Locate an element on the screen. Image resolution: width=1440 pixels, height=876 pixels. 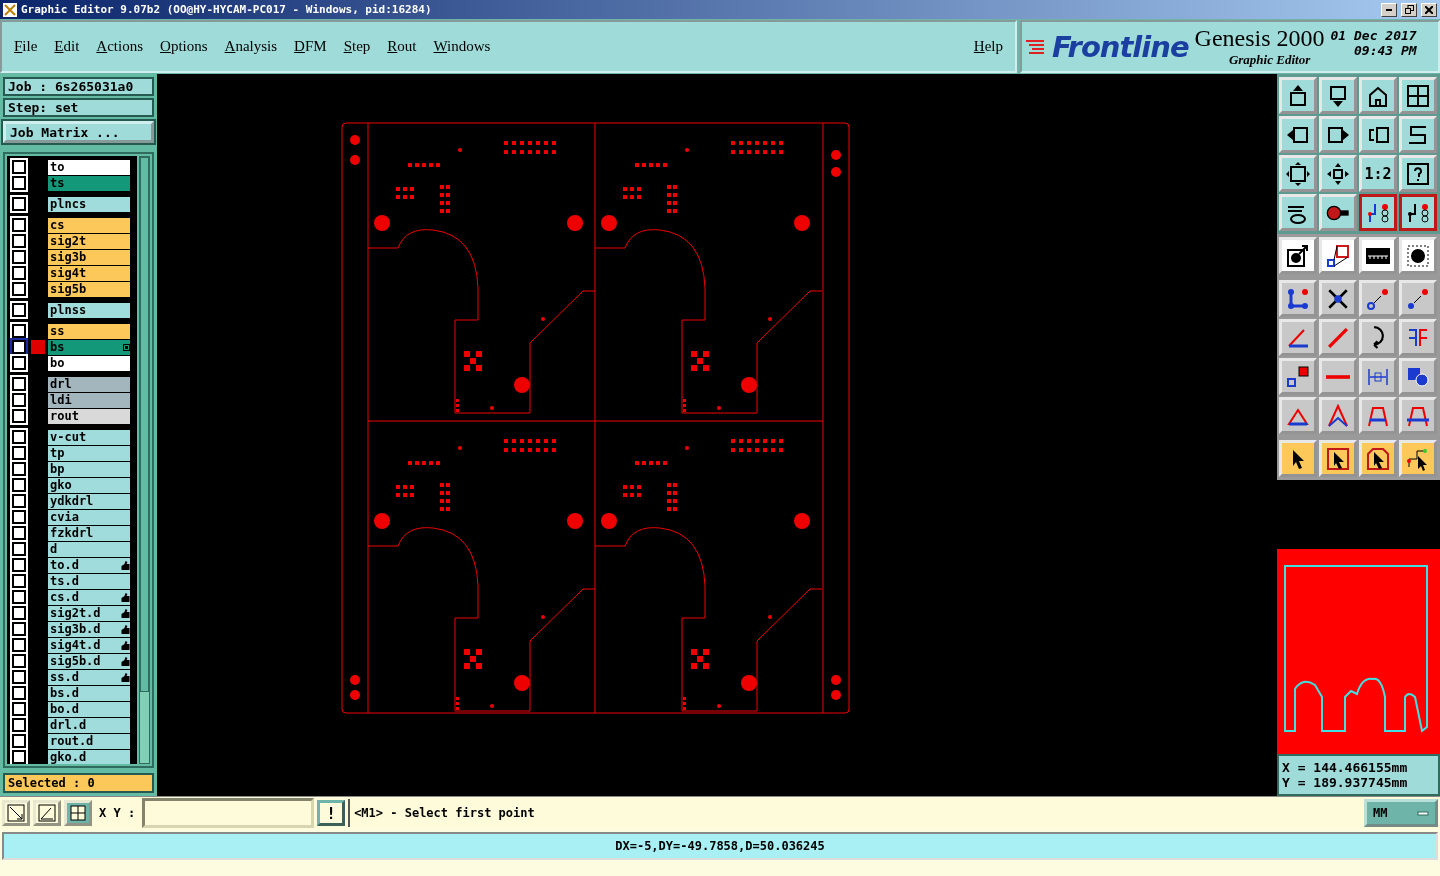
menu-item: Rout is located at coordinates (402, 46).